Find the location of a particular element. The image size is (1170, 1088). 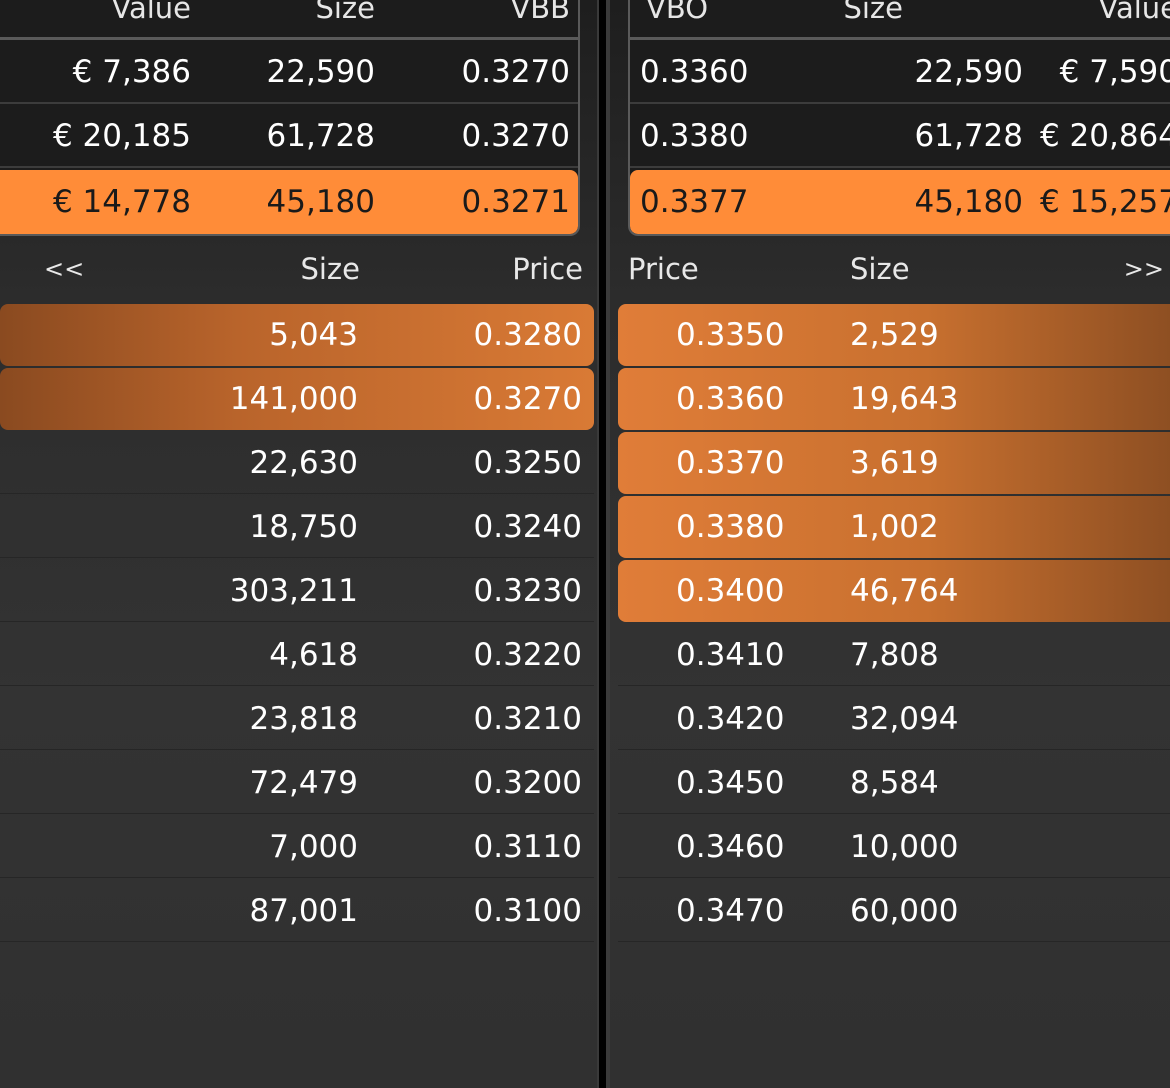

ask-summary-size: 45,180 is located at coordinates (968, 202).